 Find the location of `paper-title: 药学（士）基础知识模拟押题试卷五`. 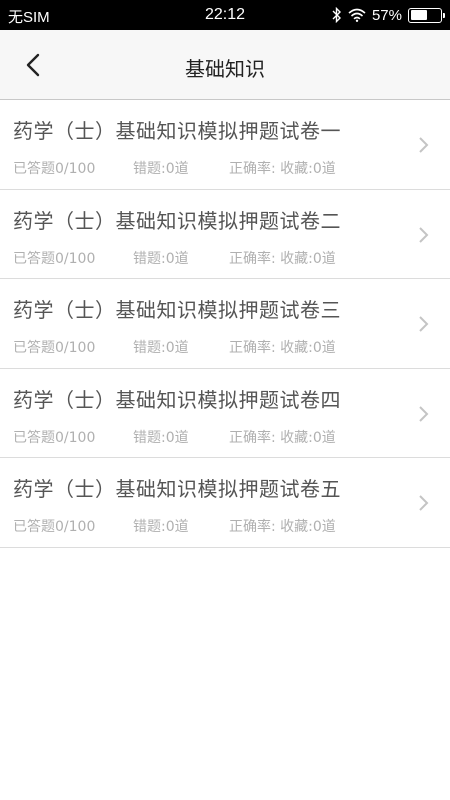

paper-title: 药学（士）基础知识模拟押题试卷五 is located at coordinates (177, 489).